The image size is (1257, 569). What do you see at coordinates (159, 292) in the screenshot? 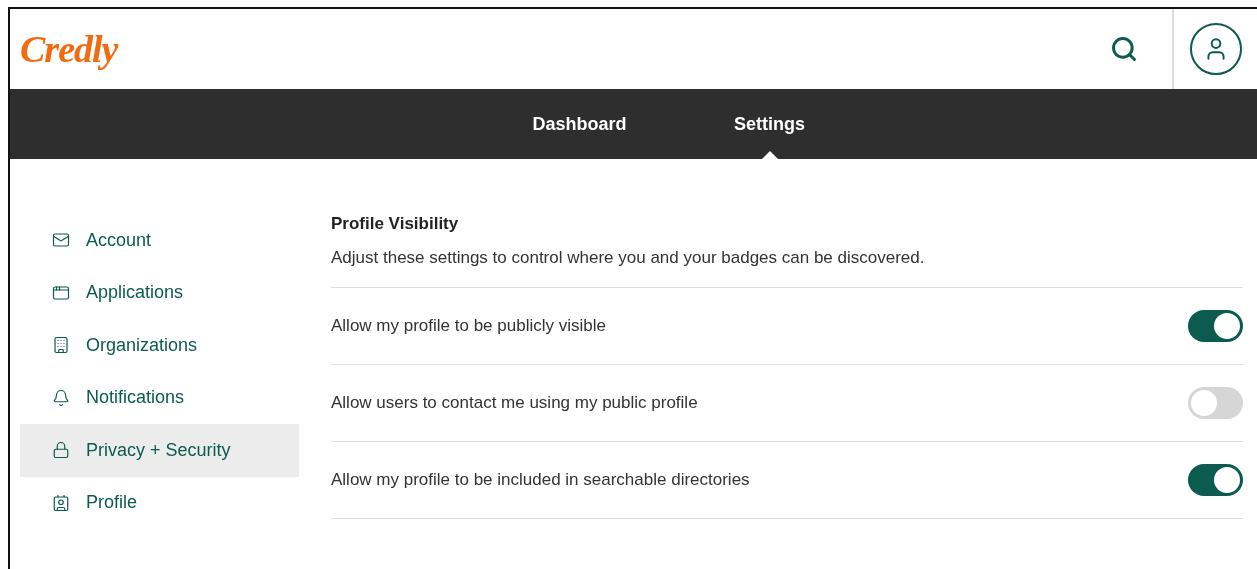
I see `sidebar-item: Applications` at bounding box center [159, 292].